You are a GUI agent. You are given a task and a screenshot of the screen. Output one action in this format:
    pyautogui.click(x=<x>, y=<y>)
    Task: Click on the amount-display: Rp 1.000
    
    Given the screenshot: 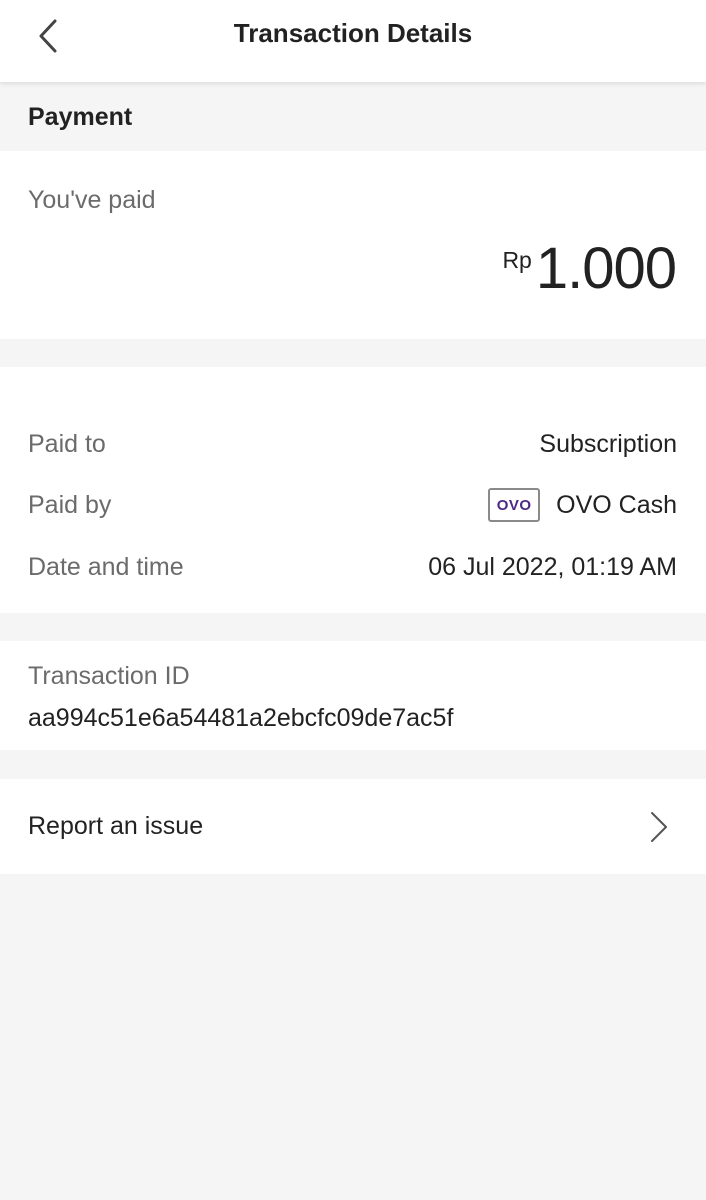 What is the action you would take?
    pyautogui.click(x=589, y=268)
    